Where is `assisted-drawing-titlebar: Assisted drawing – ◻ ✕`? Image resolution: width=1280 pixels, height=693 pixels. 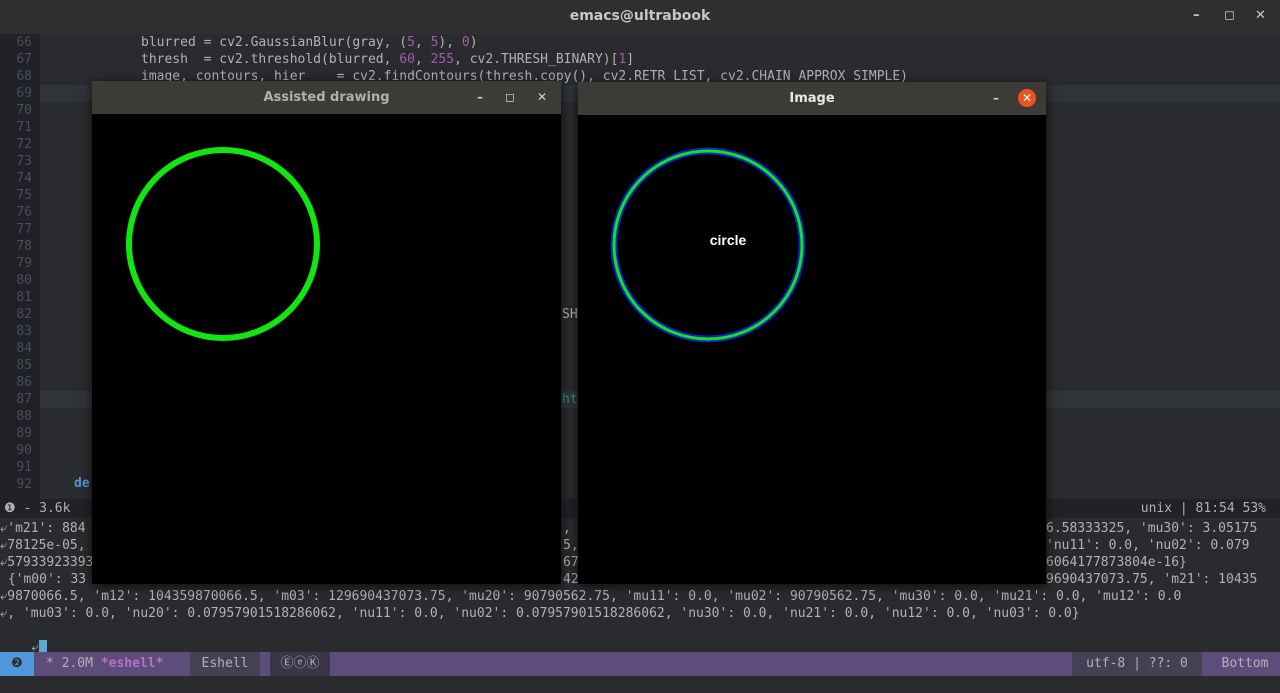
assisted-drawing-titlebar: Assisted drawing – ◻ ✕ is located at coordinates (326, 97).